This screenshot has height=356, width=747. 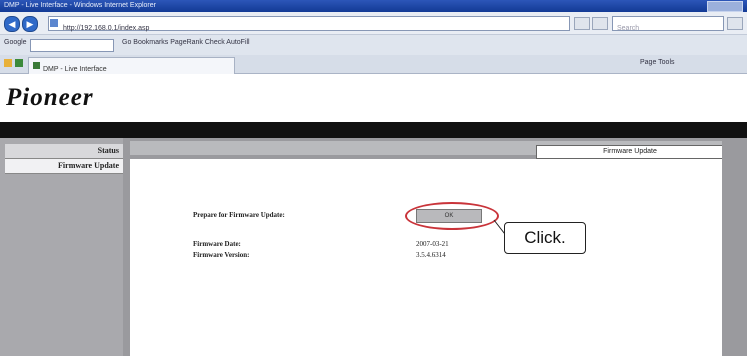 I want to click on firmware-date-value: 2007-03-21, so click(x=432, y=244).